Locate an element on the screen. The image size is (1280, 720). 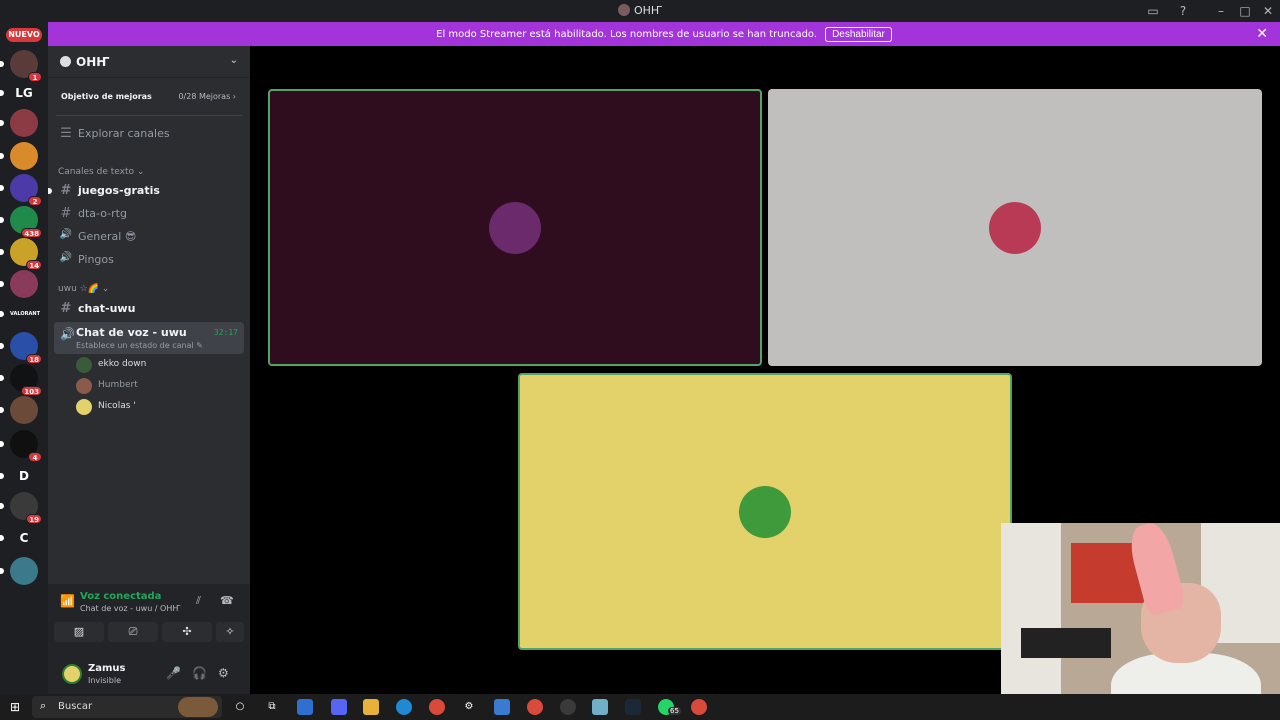
voice-channel-status: Establece un estado de canal ✎ is located at coordinates (139, 345).